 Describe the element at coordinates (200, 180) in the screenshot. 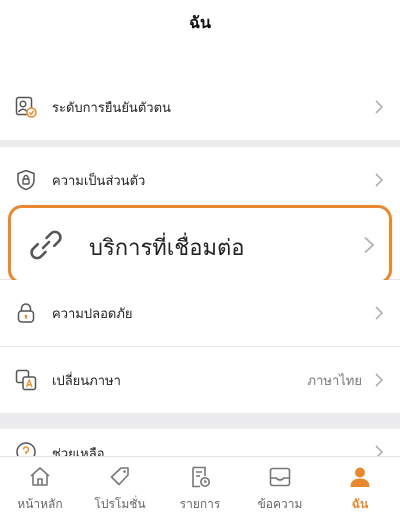

I see `menu-item-privacy: ความเป็นส่วนตัว` at that location.